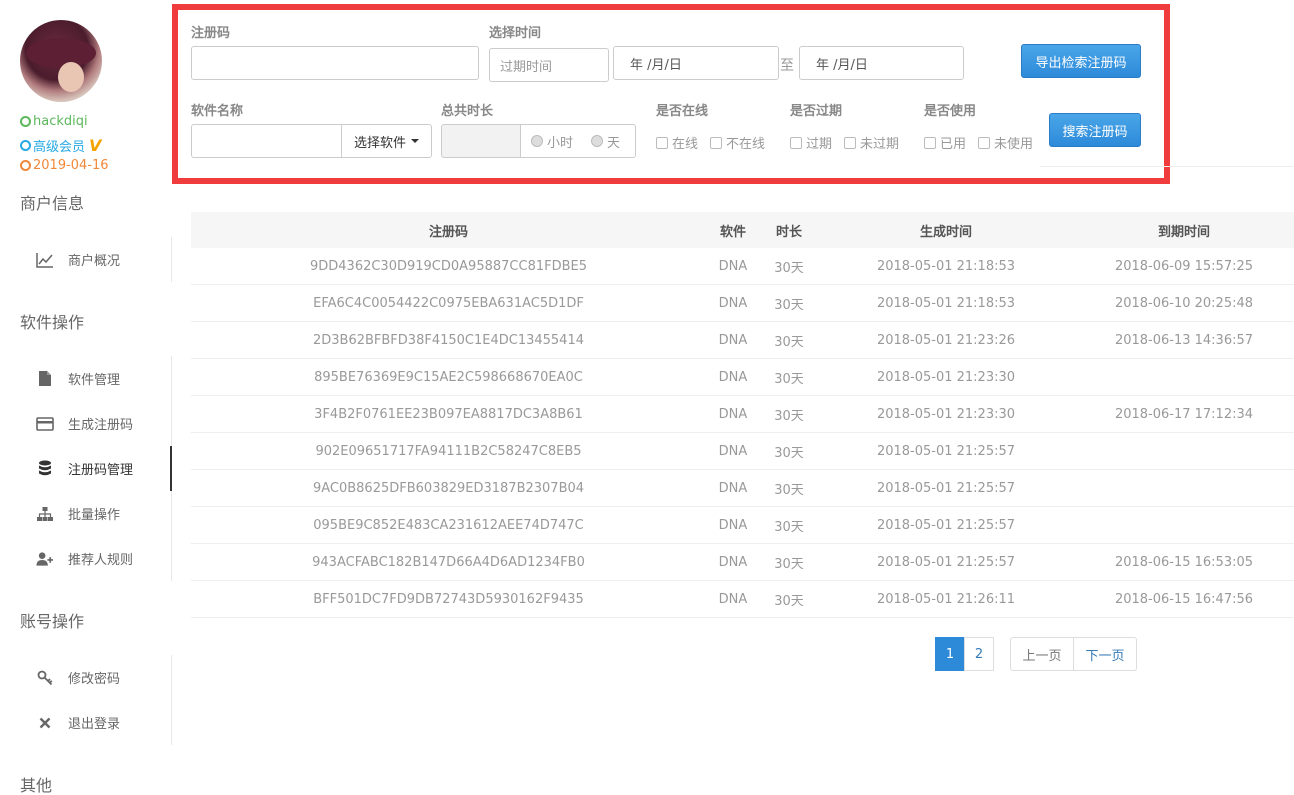 The height and width of the screenshot is (795, 1294). I want to click on page-2-button: 2, so click(979, 654).